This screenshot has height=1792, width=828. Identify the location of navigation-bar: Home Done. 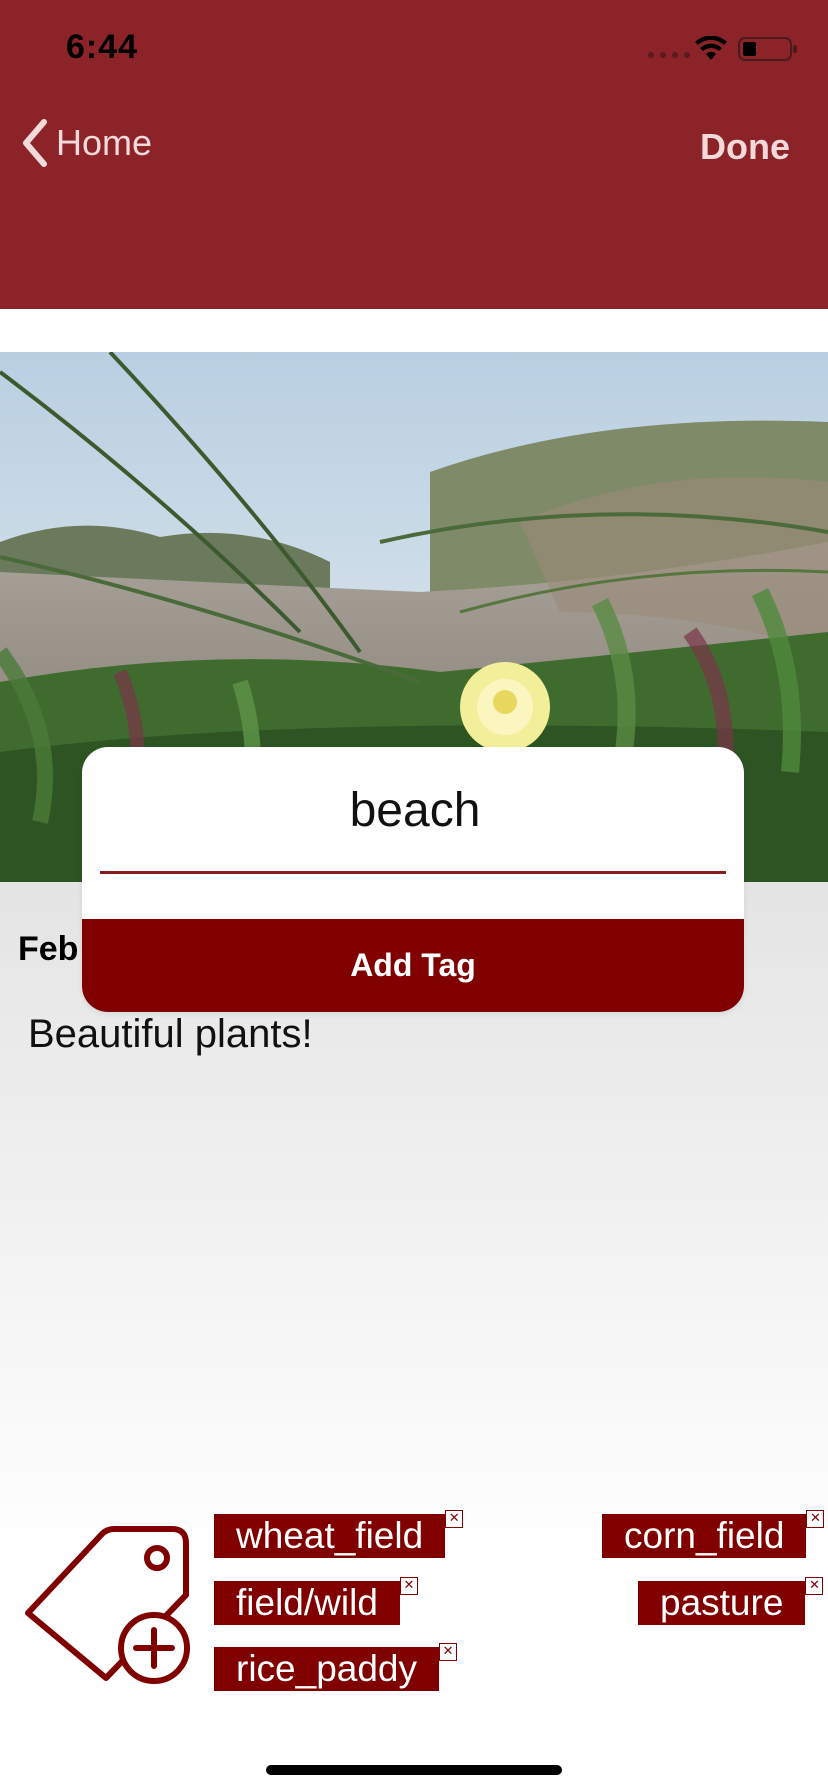
(414, 204).